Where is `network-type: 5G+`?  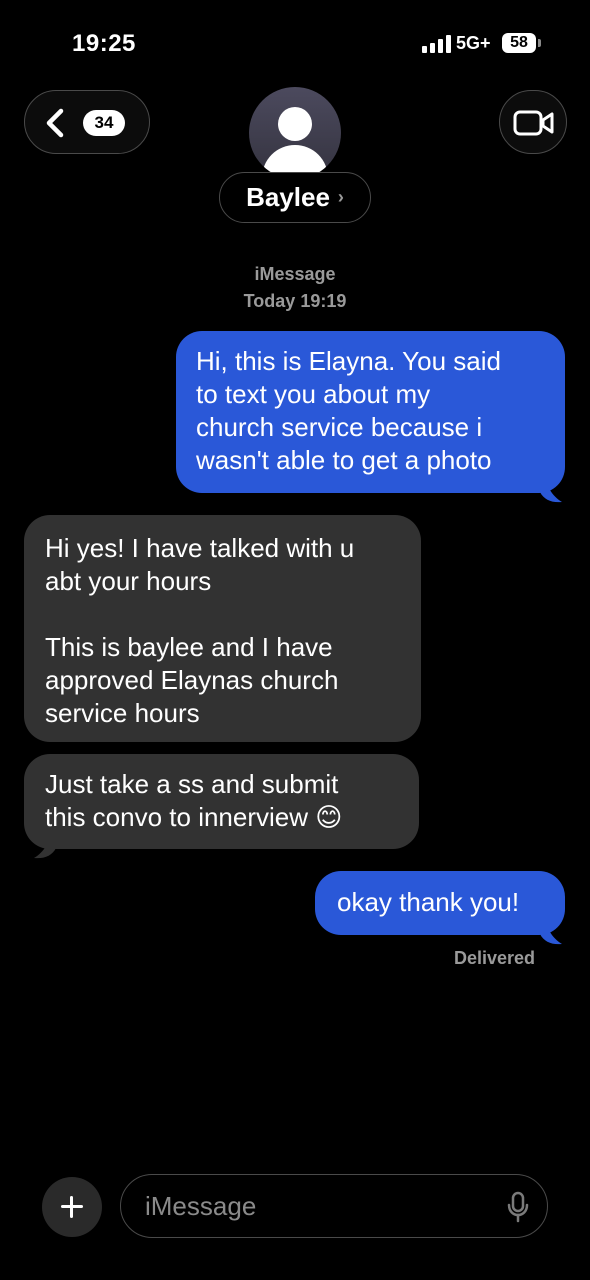 network-type: 5G+ is located at coordinates (473, 43).